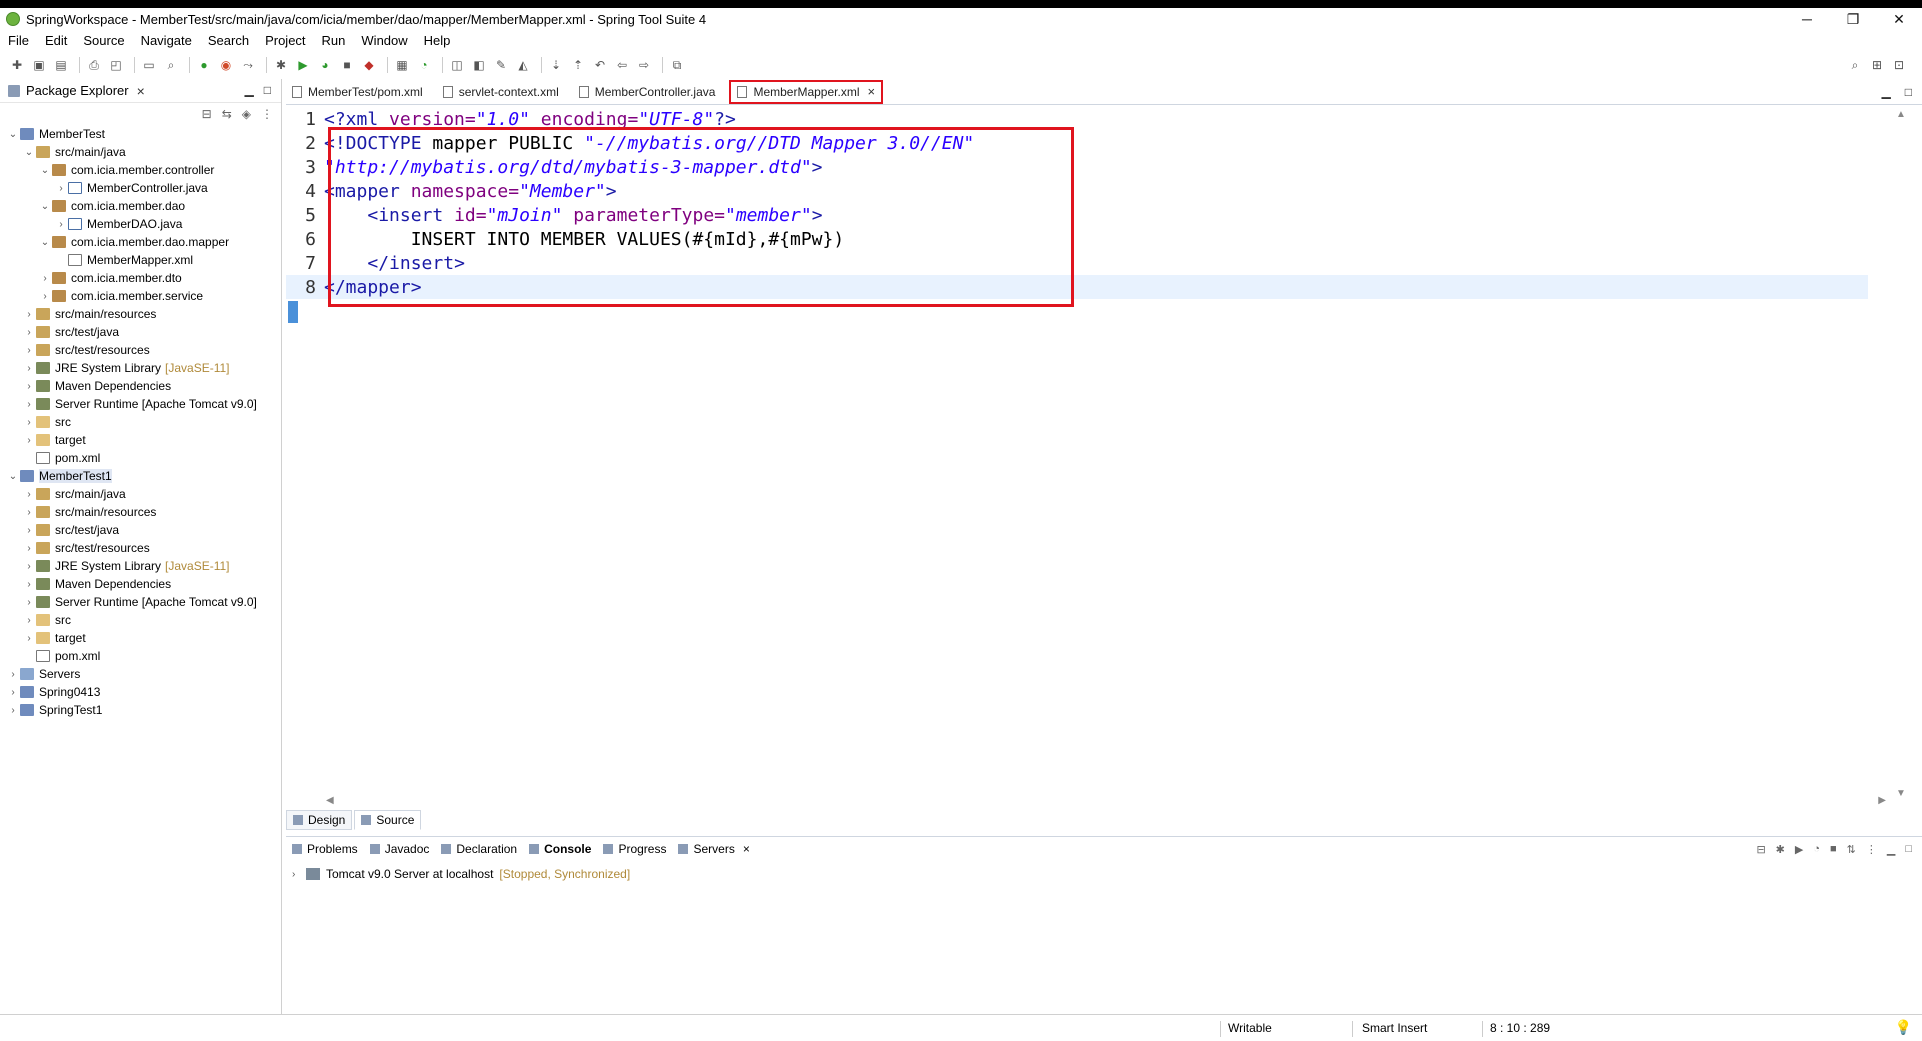 This screenshot has width=1922, height=1041. I want to click on new-icon: ✚, so click(17, 65).